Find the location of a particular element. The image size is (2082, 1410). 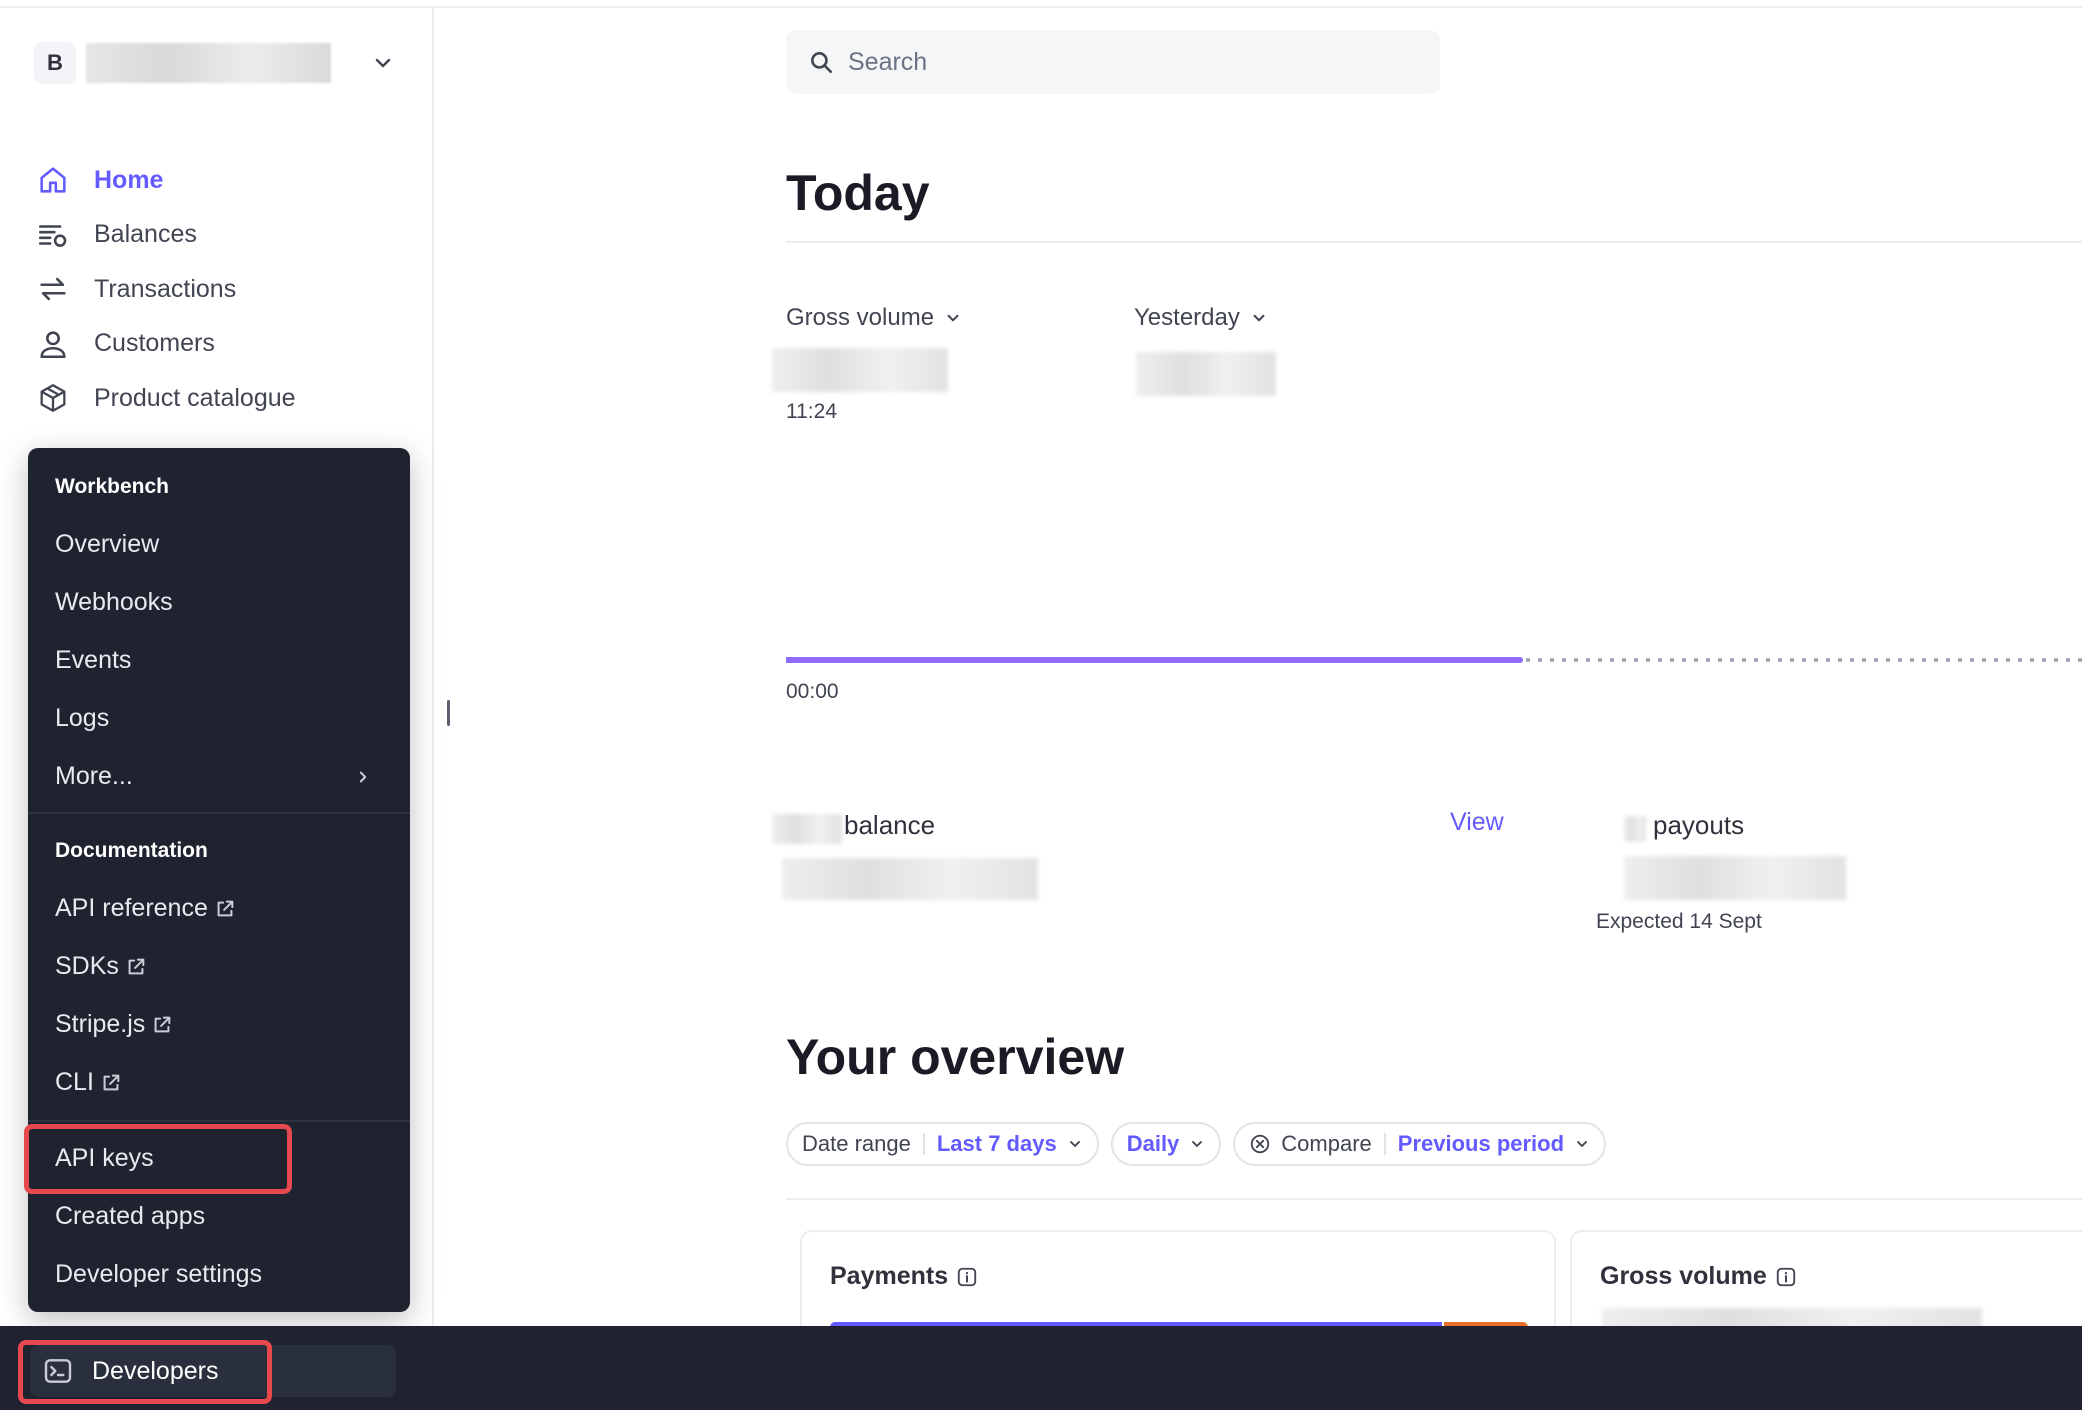

menu-item-logs: Logs is located at coordinates (227, 718).